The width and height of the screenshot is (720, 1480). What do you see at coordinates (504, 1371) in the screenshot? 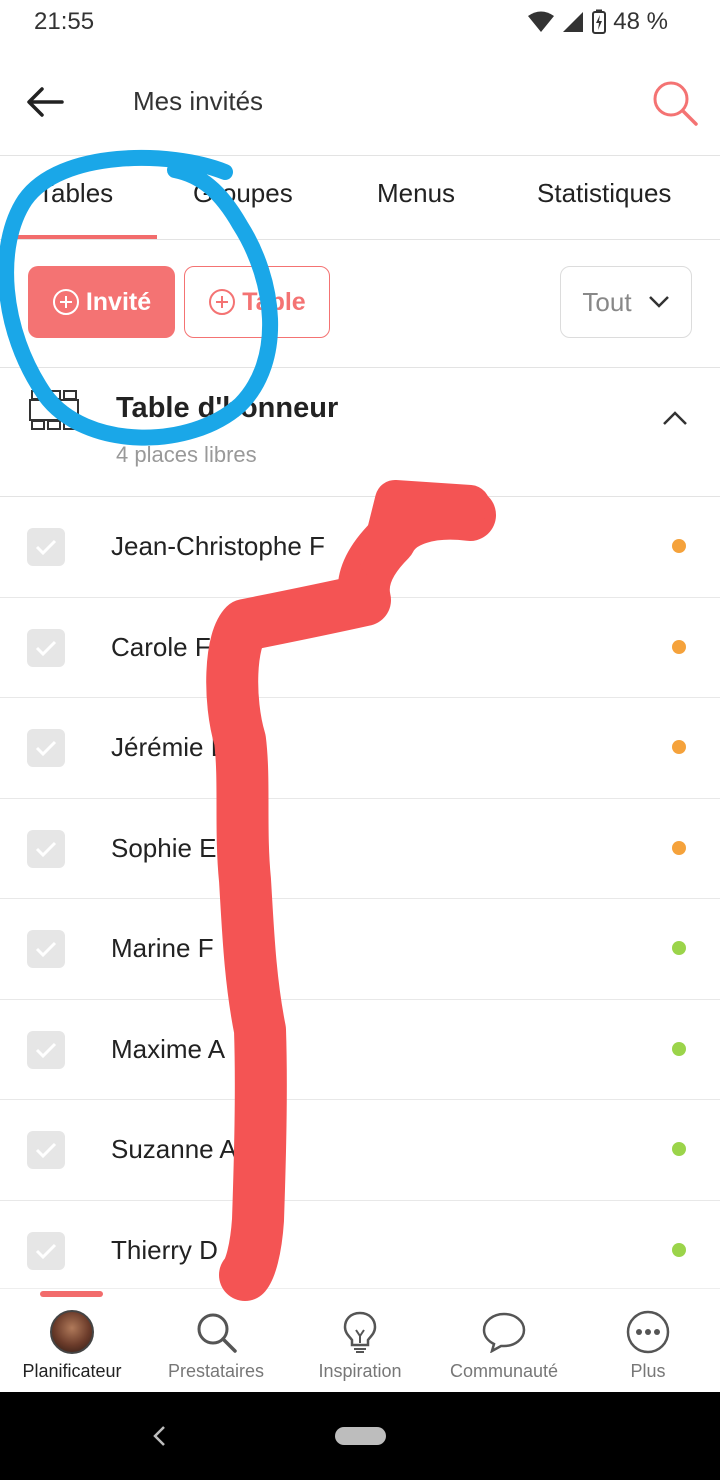
I see `nav-label: Communauté` at bounding box center [504, 1371].